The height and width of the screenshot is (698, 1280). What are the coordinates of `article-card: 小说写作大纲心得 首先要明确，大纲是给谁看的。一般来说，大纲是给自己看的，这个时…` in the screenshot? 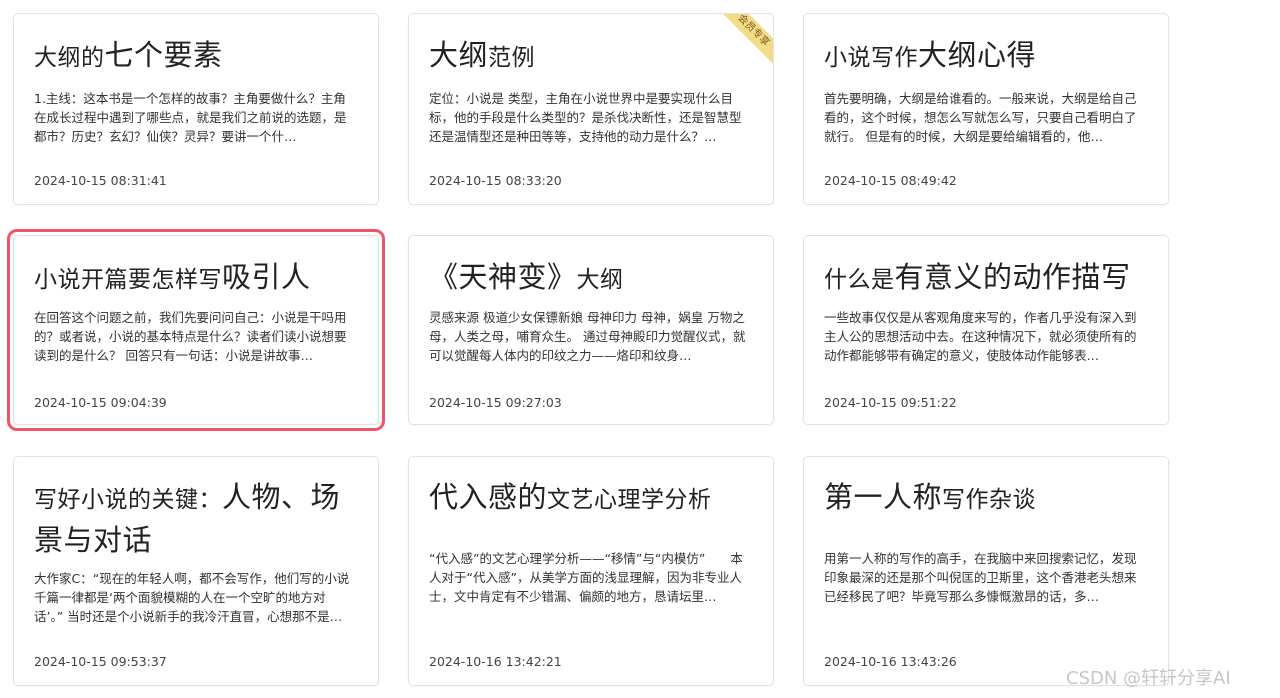 It's located at (986, 109).